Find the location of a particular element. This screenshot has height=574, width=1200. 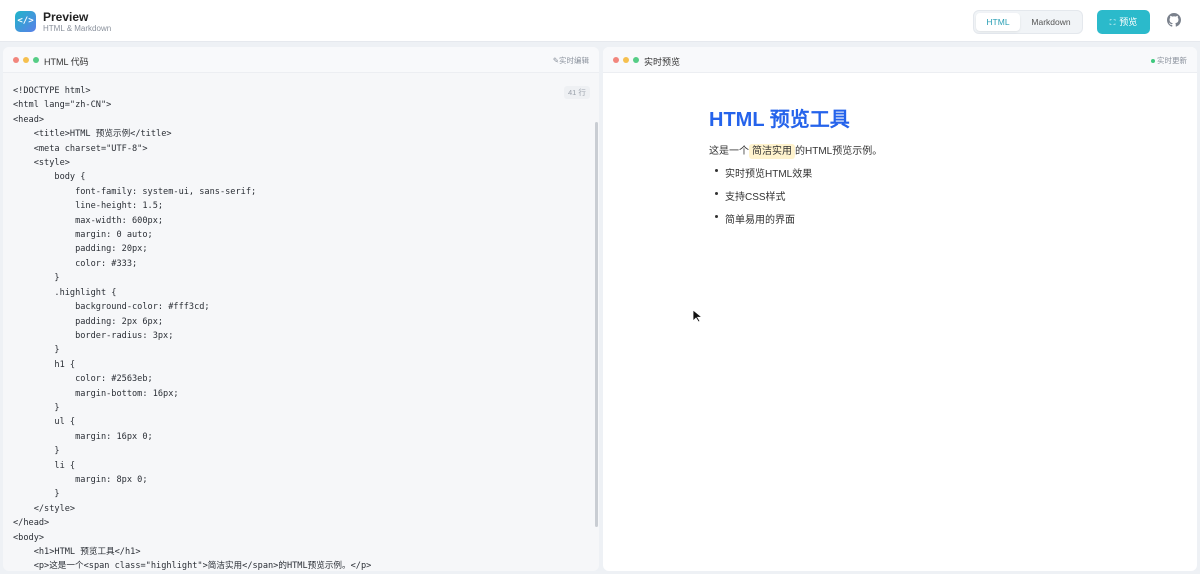

preview-list: 实时预览HTML效果 支持CSS样式 简单易用的界面 is located at coordinates (859, 195).